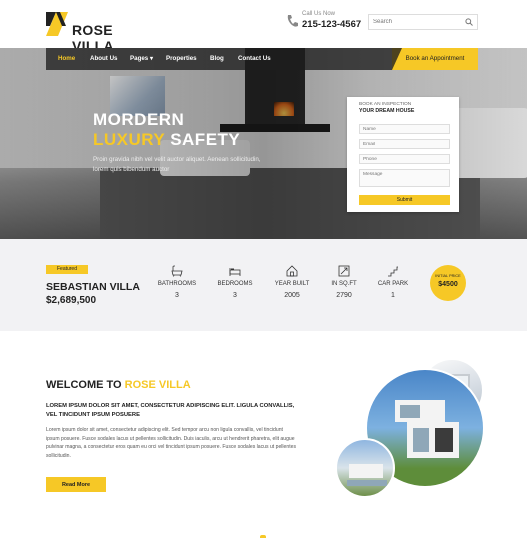  What do you see at coordinates (93, 287) in the screenshot?
I see `property-name: SEBASTIAN VILLA` at bounding box center [93, 287].